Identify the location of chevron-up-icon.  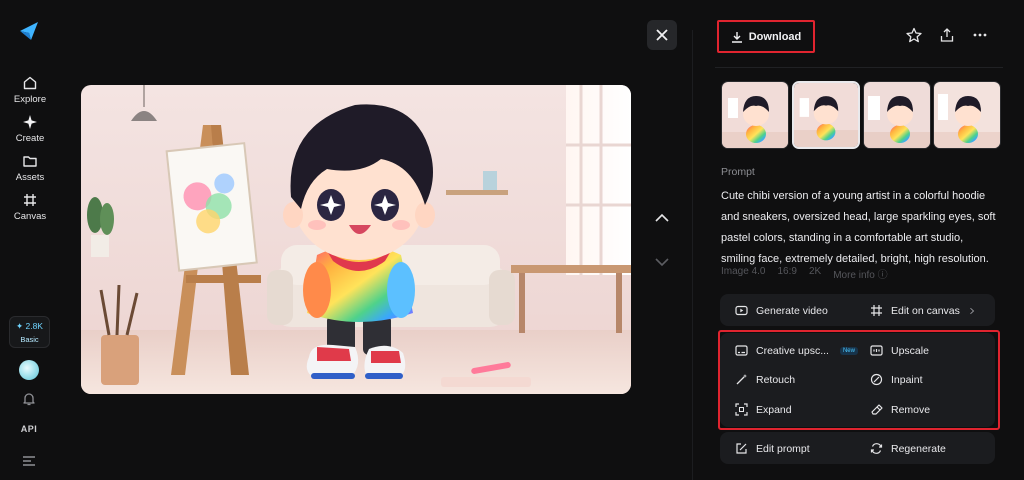
(662, 218).